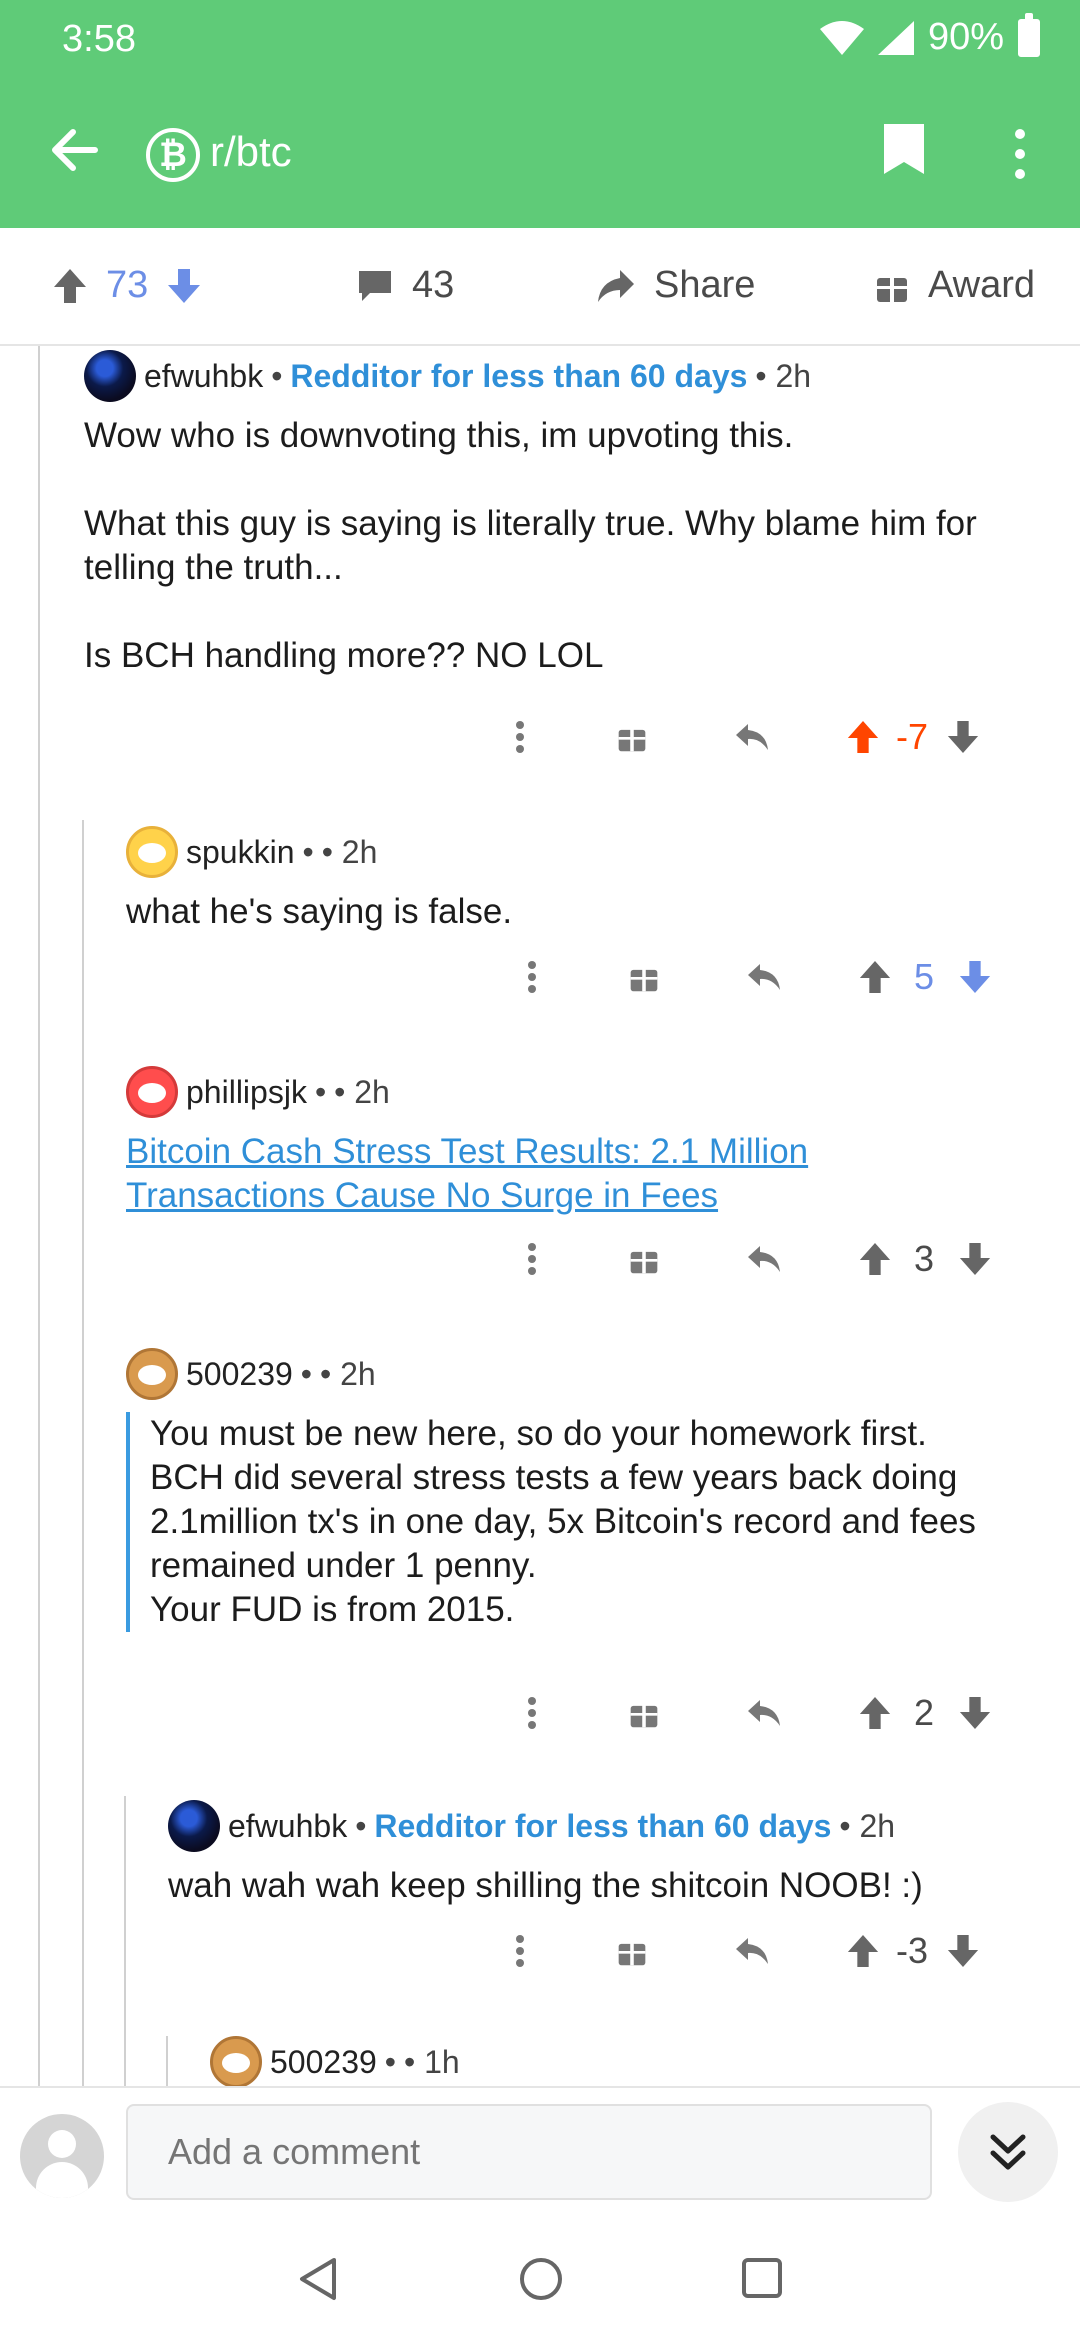 The image size is (1080, 2340). I want to click on overflow-menu-button, so click(1020, 154).